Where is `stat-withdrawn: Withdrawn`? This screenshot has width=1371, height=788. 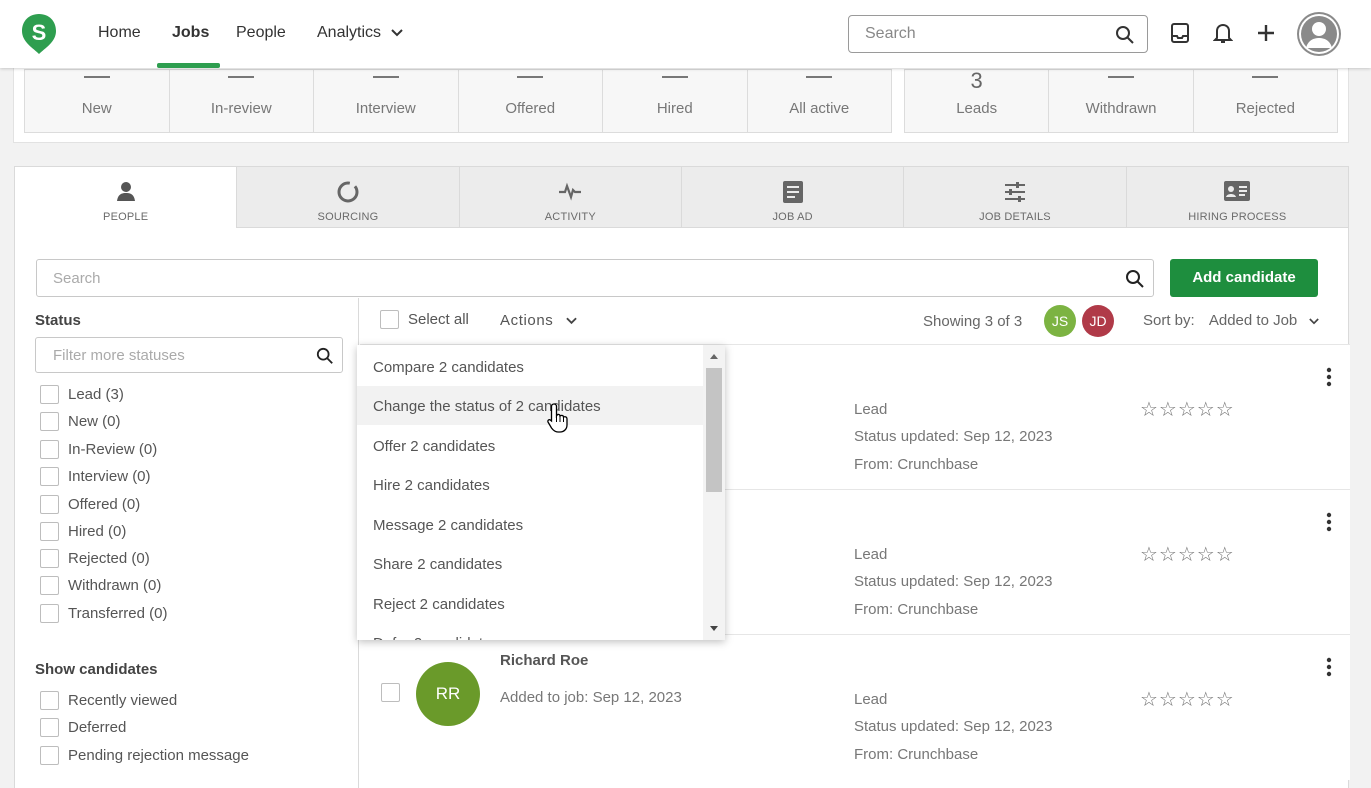
stat-withdrawn: Withdrawn is located at coordinates (1121, 101).